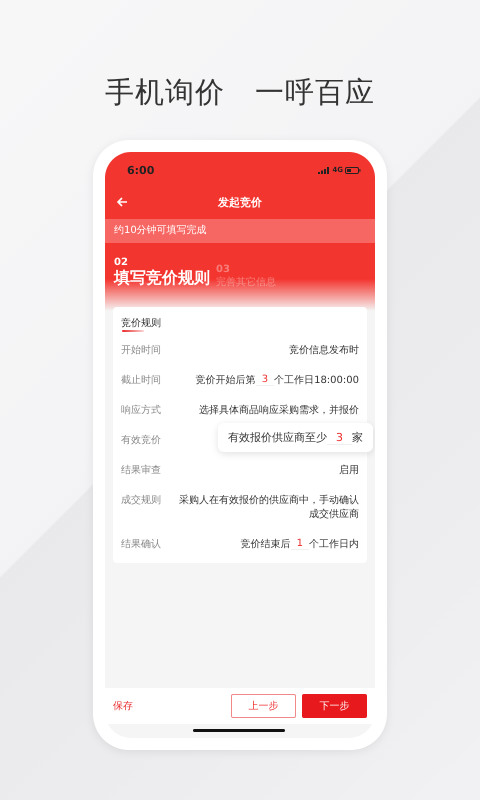 This screenshot has width=480, height=800. I want to click on headline-text: 一呼百应, so click(315, 92).